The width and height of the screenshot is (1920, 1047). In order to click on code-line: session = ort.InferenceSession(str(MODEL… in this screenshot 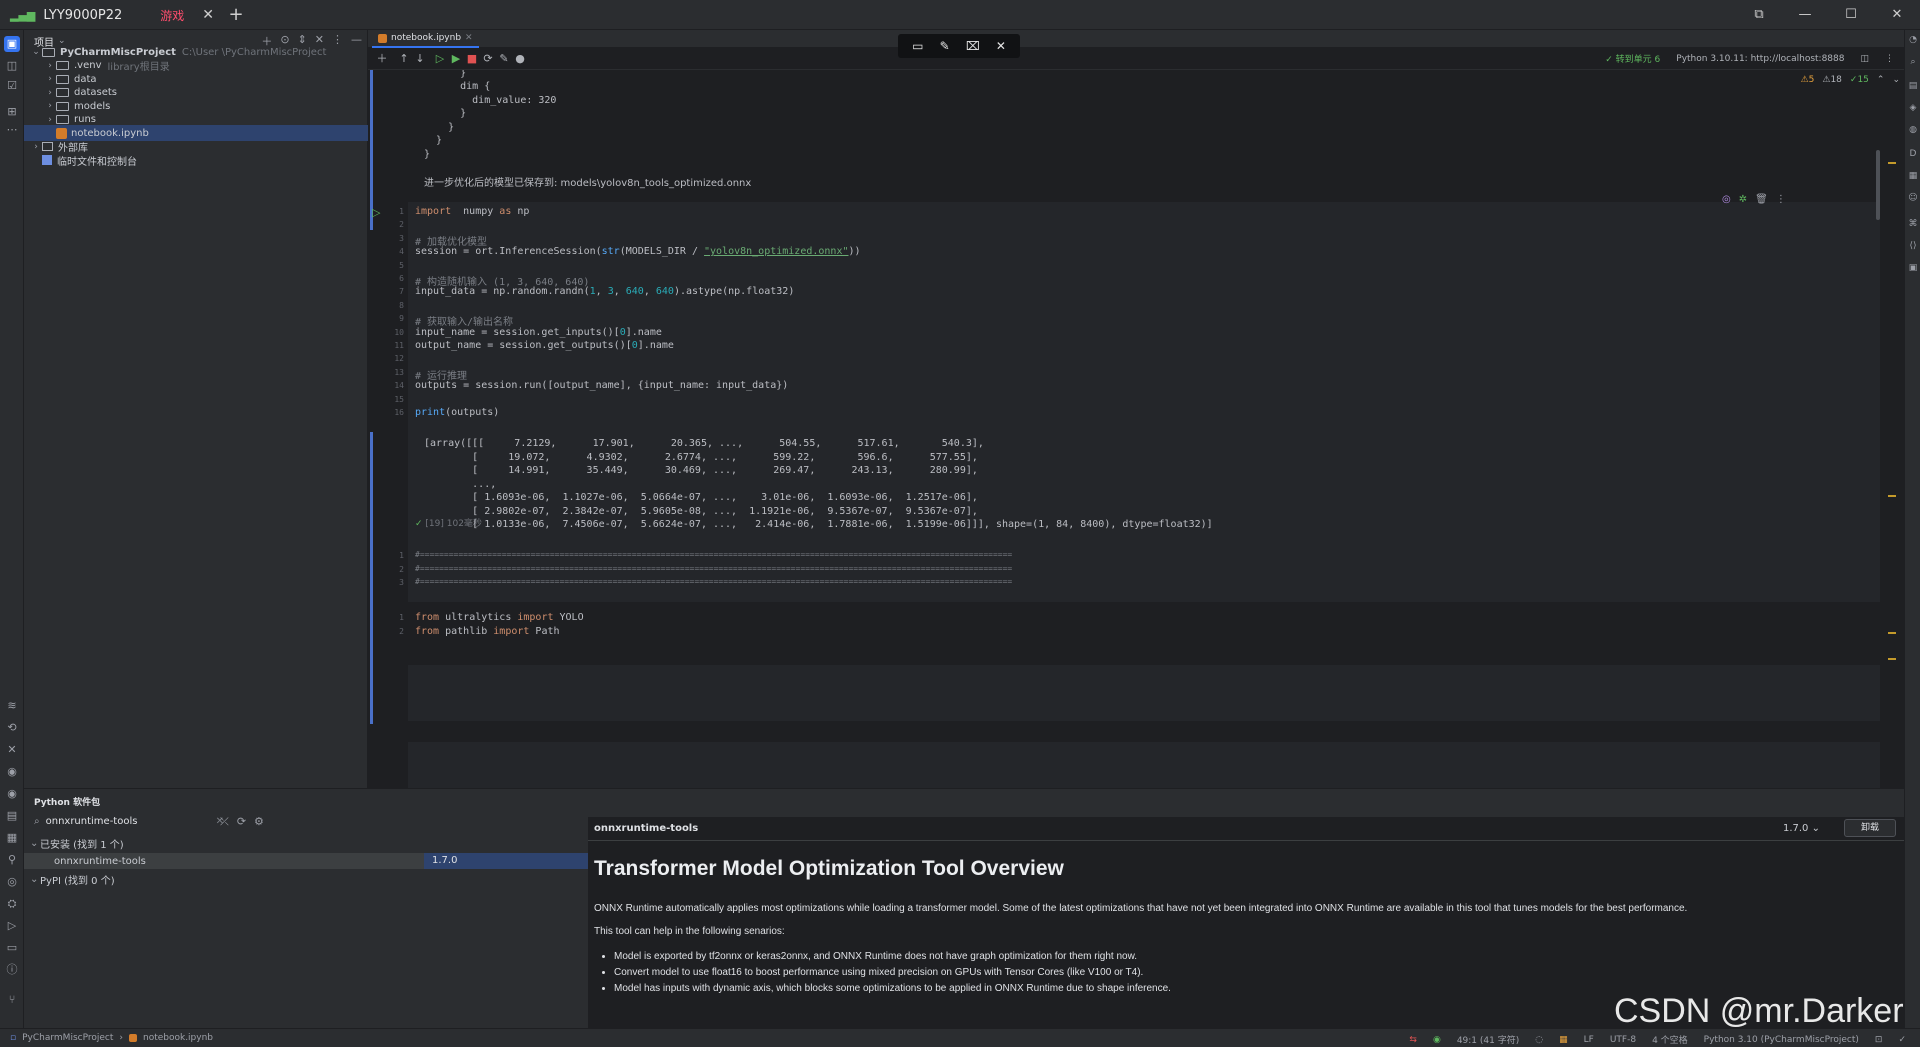, I will do `click(638, 251)`.